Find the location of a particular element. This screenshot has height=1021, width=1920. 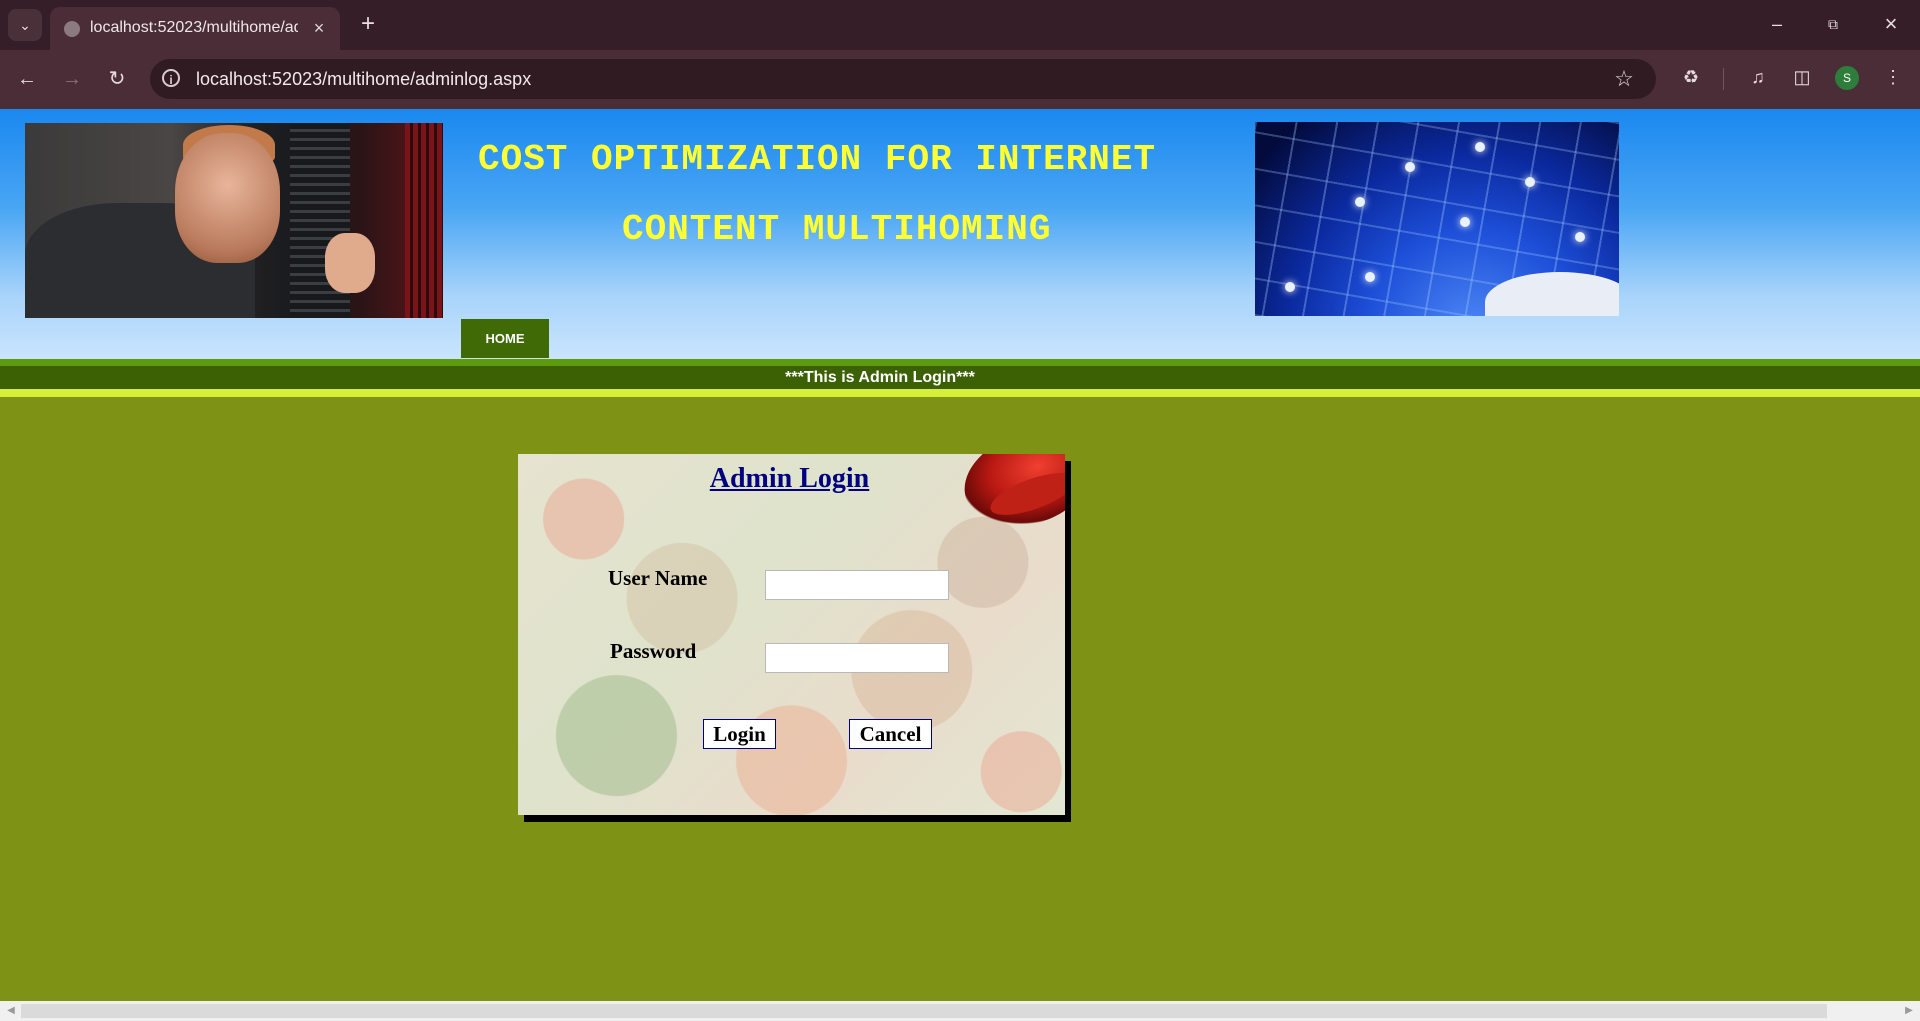

scroll-right-arrow-icon: ▶ is located at coordinates (1909, 1011).